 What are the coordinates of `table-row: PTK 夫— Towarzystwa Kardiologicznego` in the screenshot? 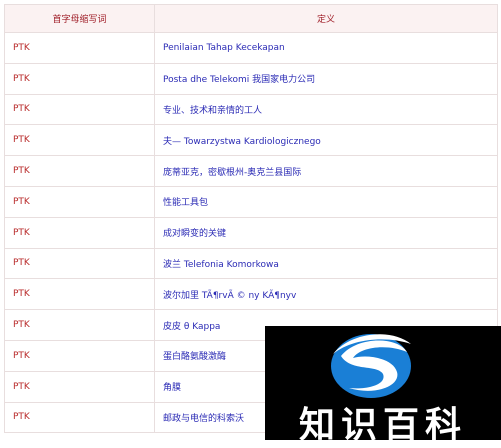 It's located at (251, 140).